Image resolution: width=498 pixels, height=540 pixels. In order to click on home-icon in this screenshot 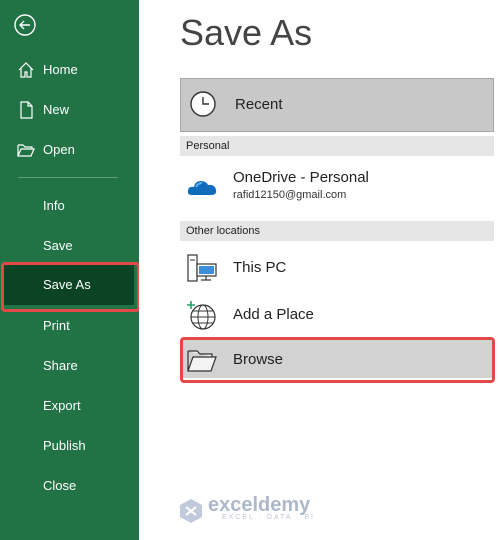, I will do `click(26, 70)`.